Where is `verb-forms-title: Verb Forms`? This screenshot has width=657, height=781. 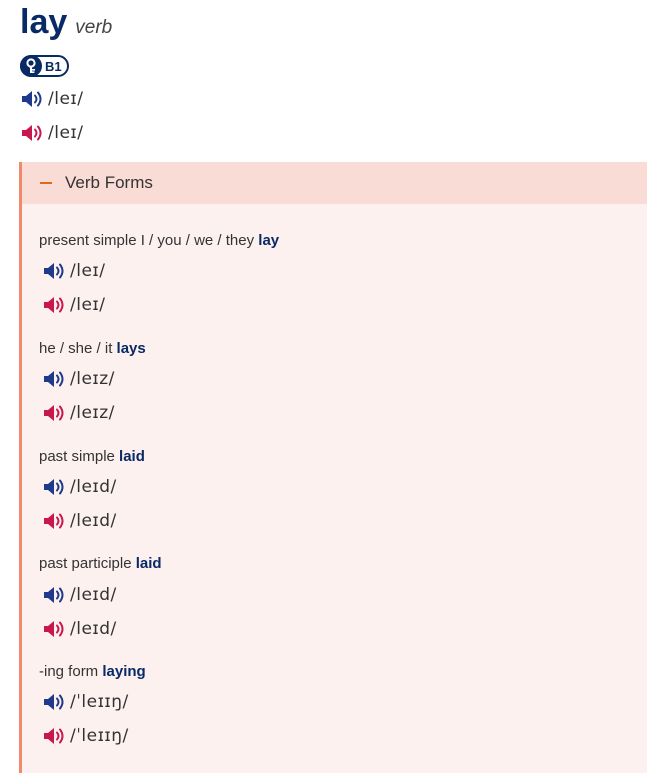 verb-forms-title: Verb Forms is located at coordinates (109, 182).